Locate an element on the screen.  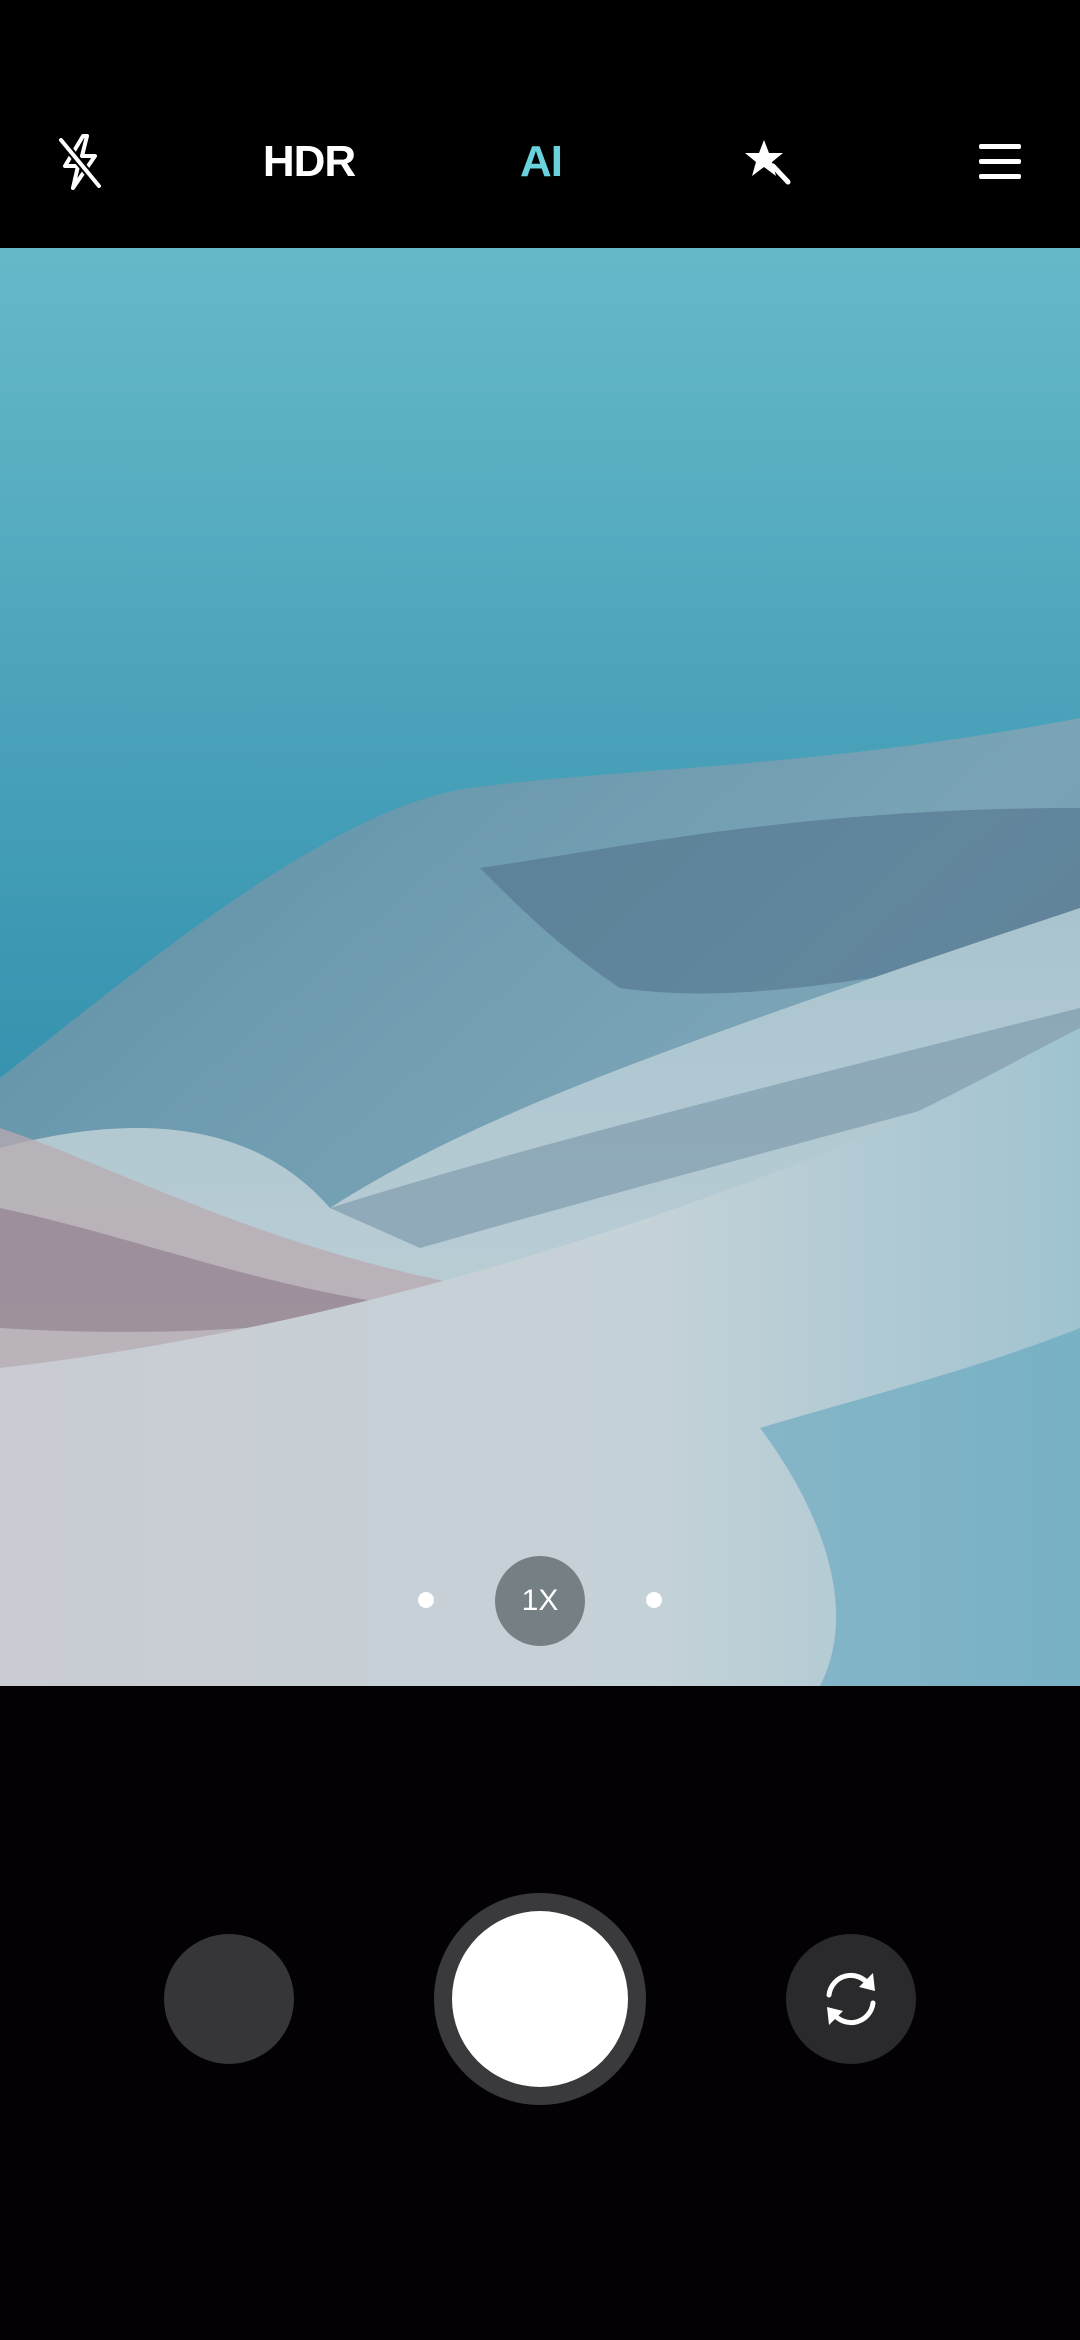
hamburger-menu-icon is located at coordinates (1000, 161).